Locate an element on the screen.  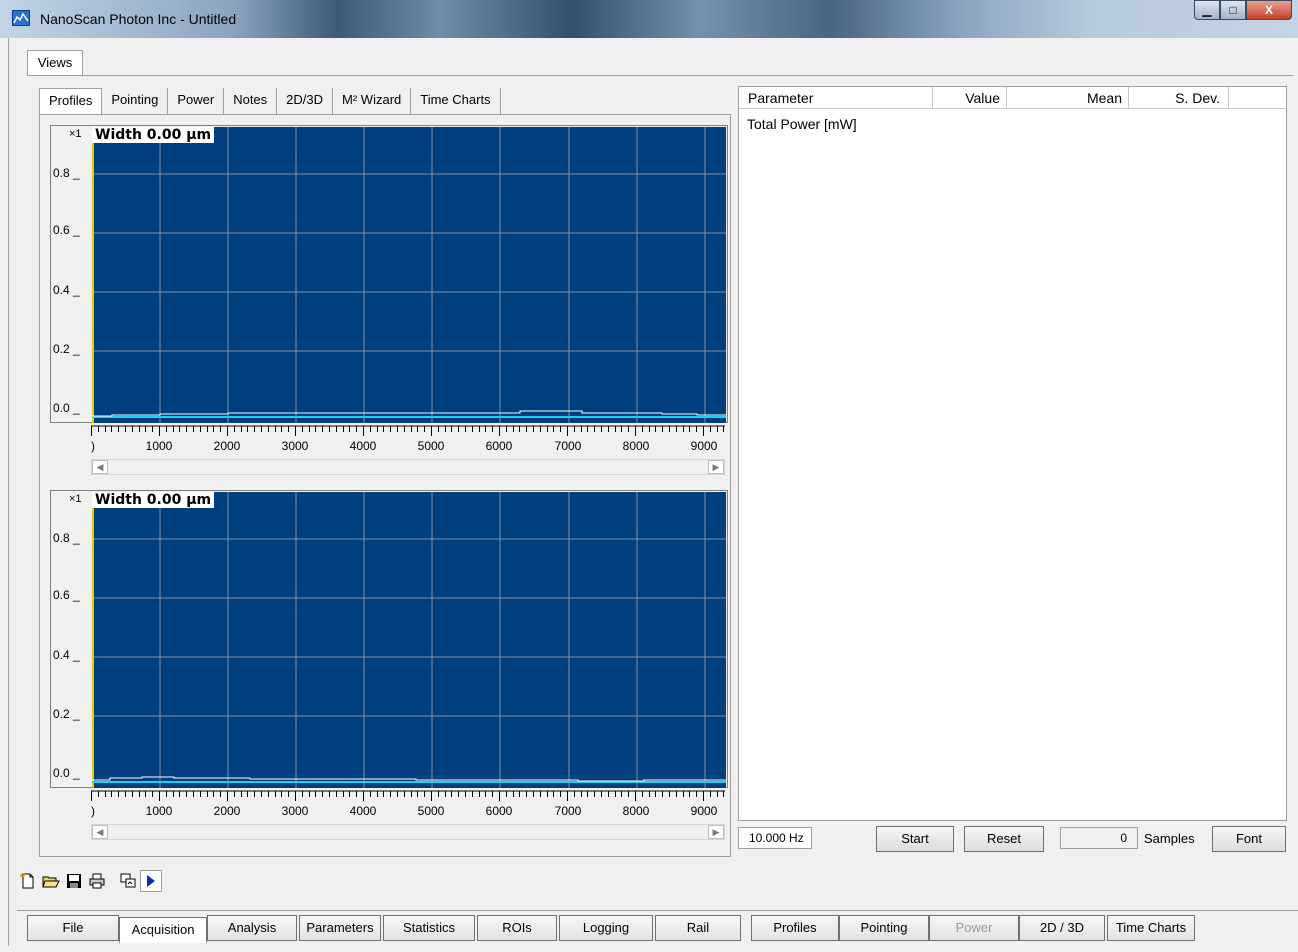
window-controls: ▁ □ X is located at coordinates (1243, 10).